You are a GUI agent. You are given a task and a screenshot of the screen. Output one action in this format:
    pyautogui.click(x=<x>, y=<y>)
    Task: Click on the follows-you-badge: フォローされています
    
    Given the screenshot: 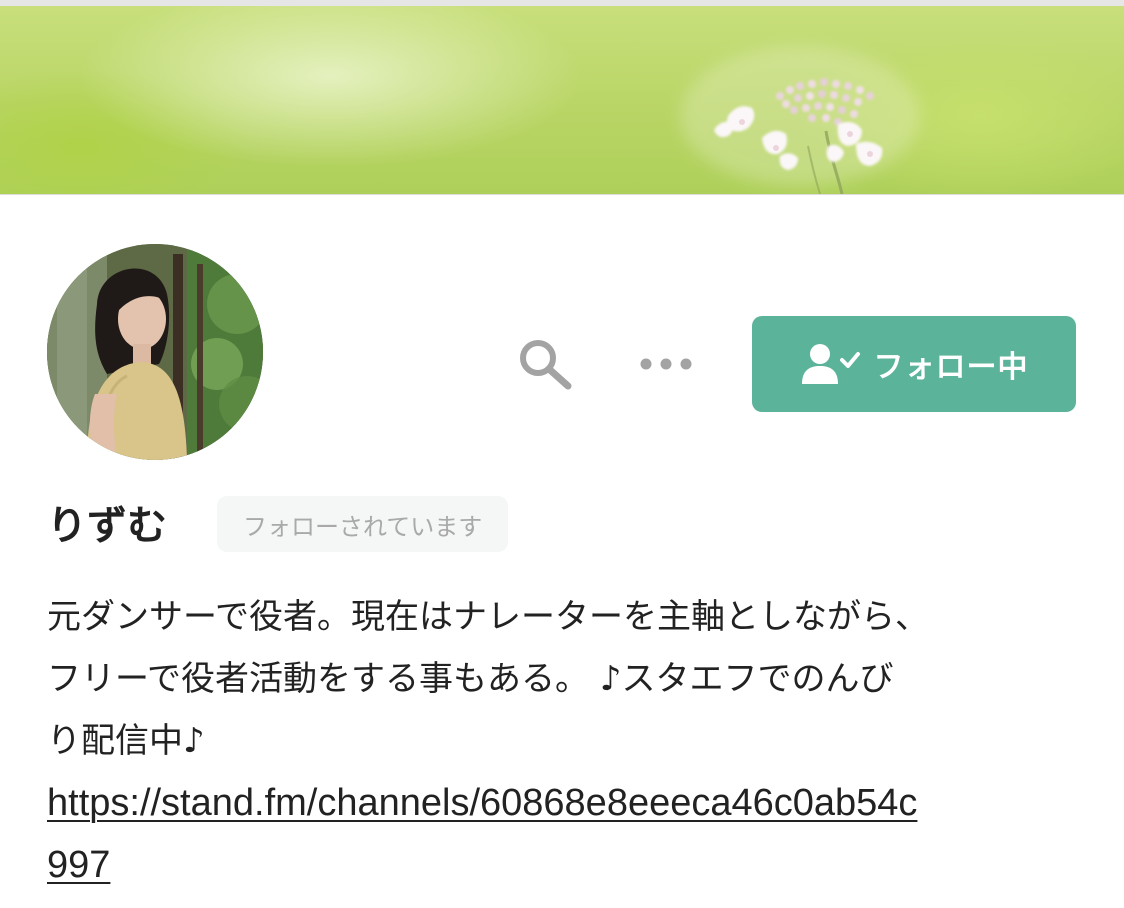 What is the action you would take?
    pyautogui.click(x=363, y=524)
    